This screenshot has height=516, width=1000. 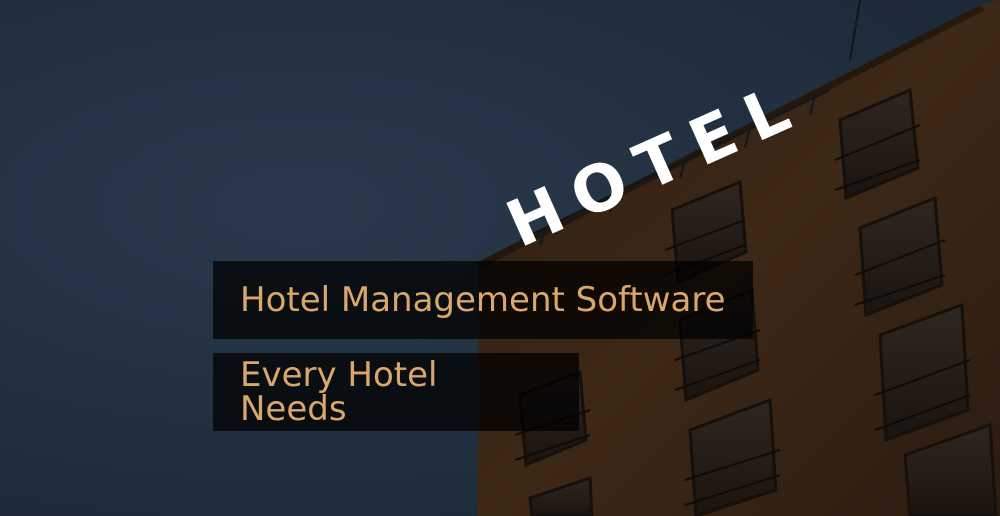 I want to click on caption-line-1-text: Hotel Management Software, so click(x=483, y=300).